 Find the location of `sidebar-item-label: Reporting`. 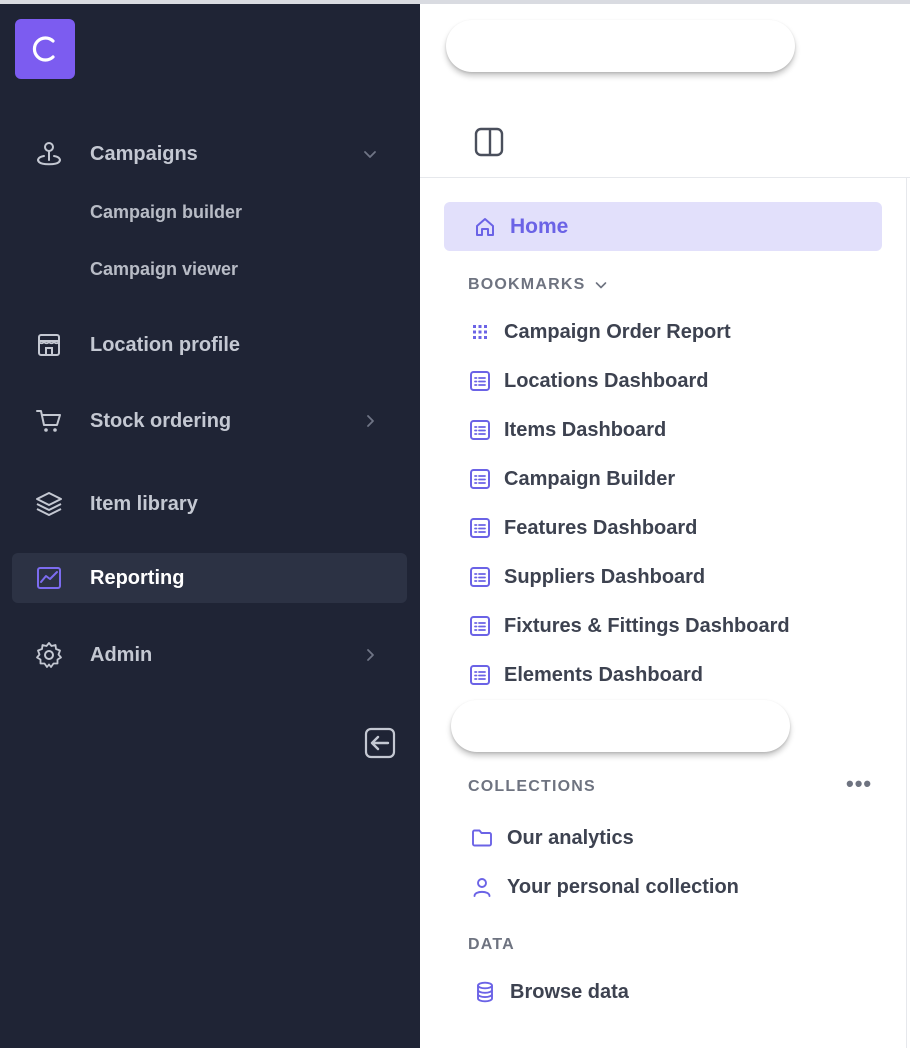

sidebar-item-label: Reporting is located at coordinates (137, 578).